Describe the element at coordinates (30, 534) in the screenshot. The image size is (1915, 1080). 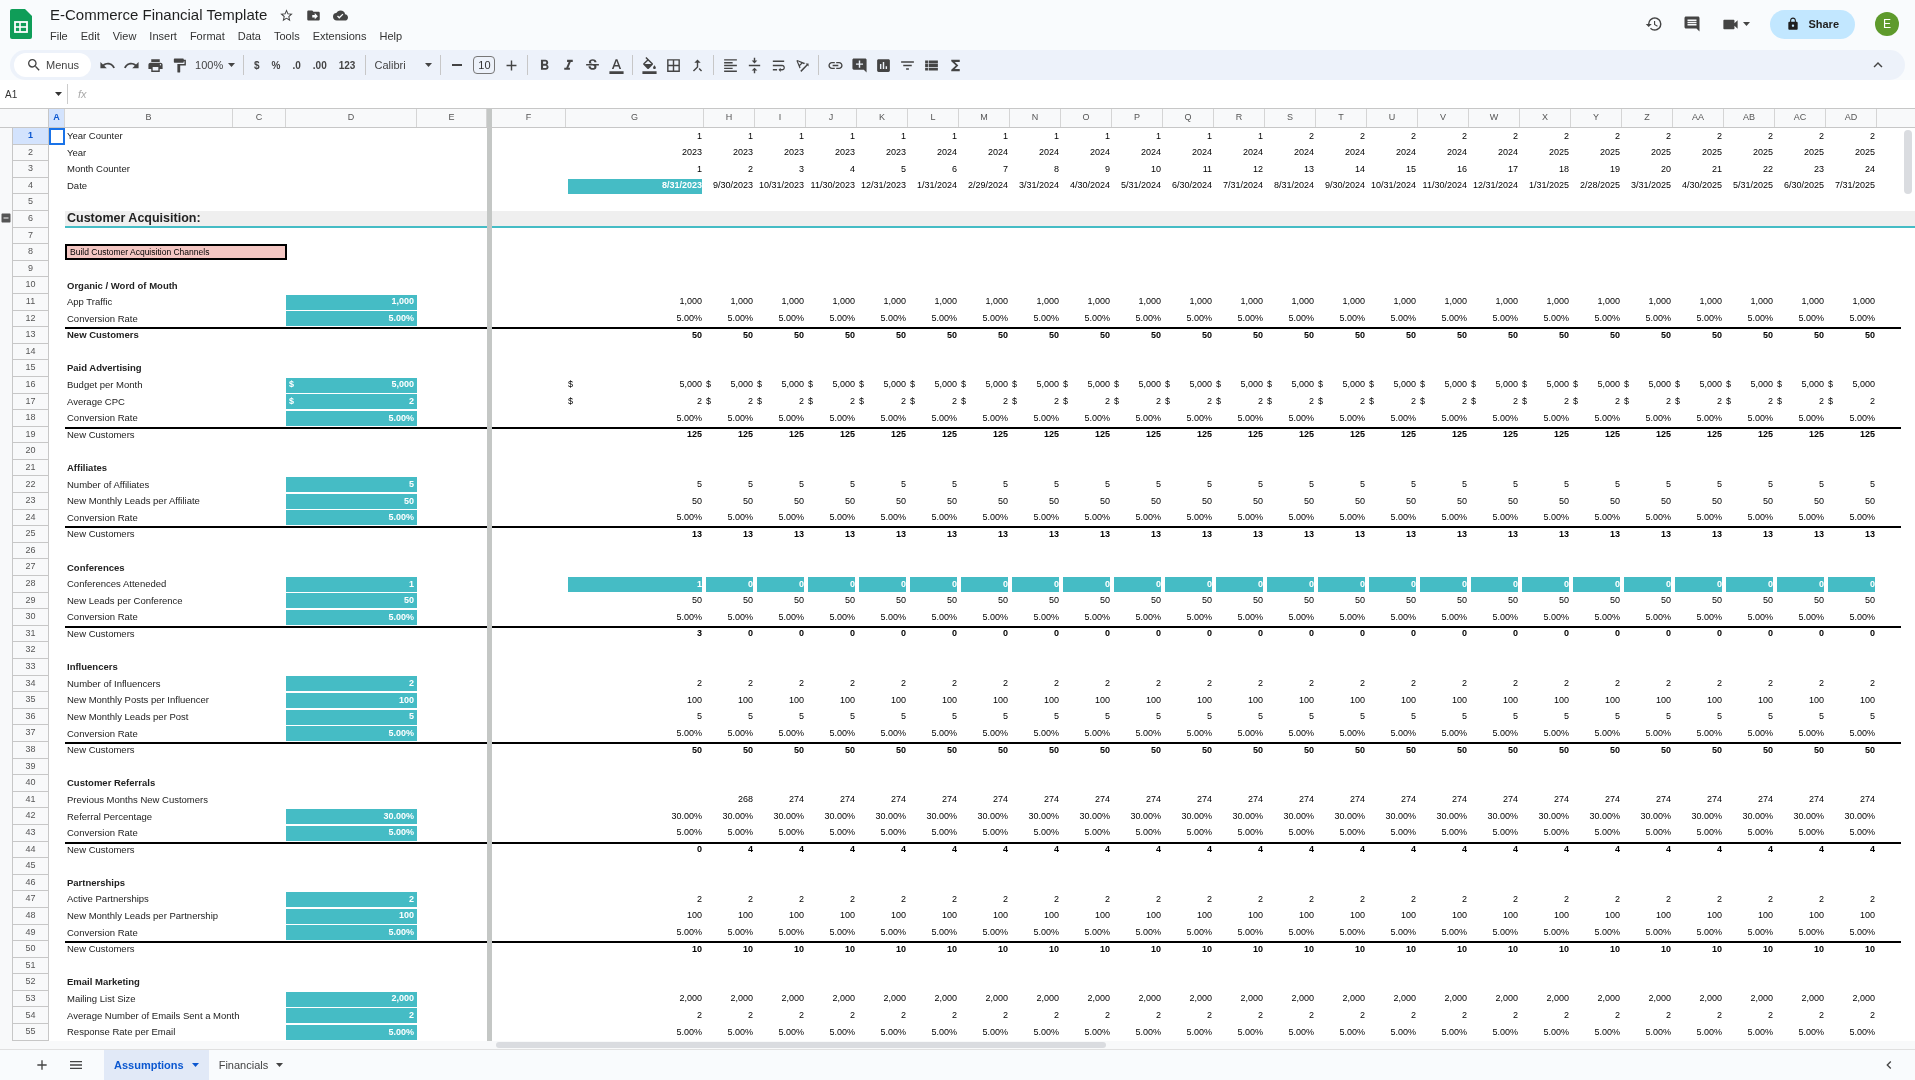
I see `row-number: 25` at that location.